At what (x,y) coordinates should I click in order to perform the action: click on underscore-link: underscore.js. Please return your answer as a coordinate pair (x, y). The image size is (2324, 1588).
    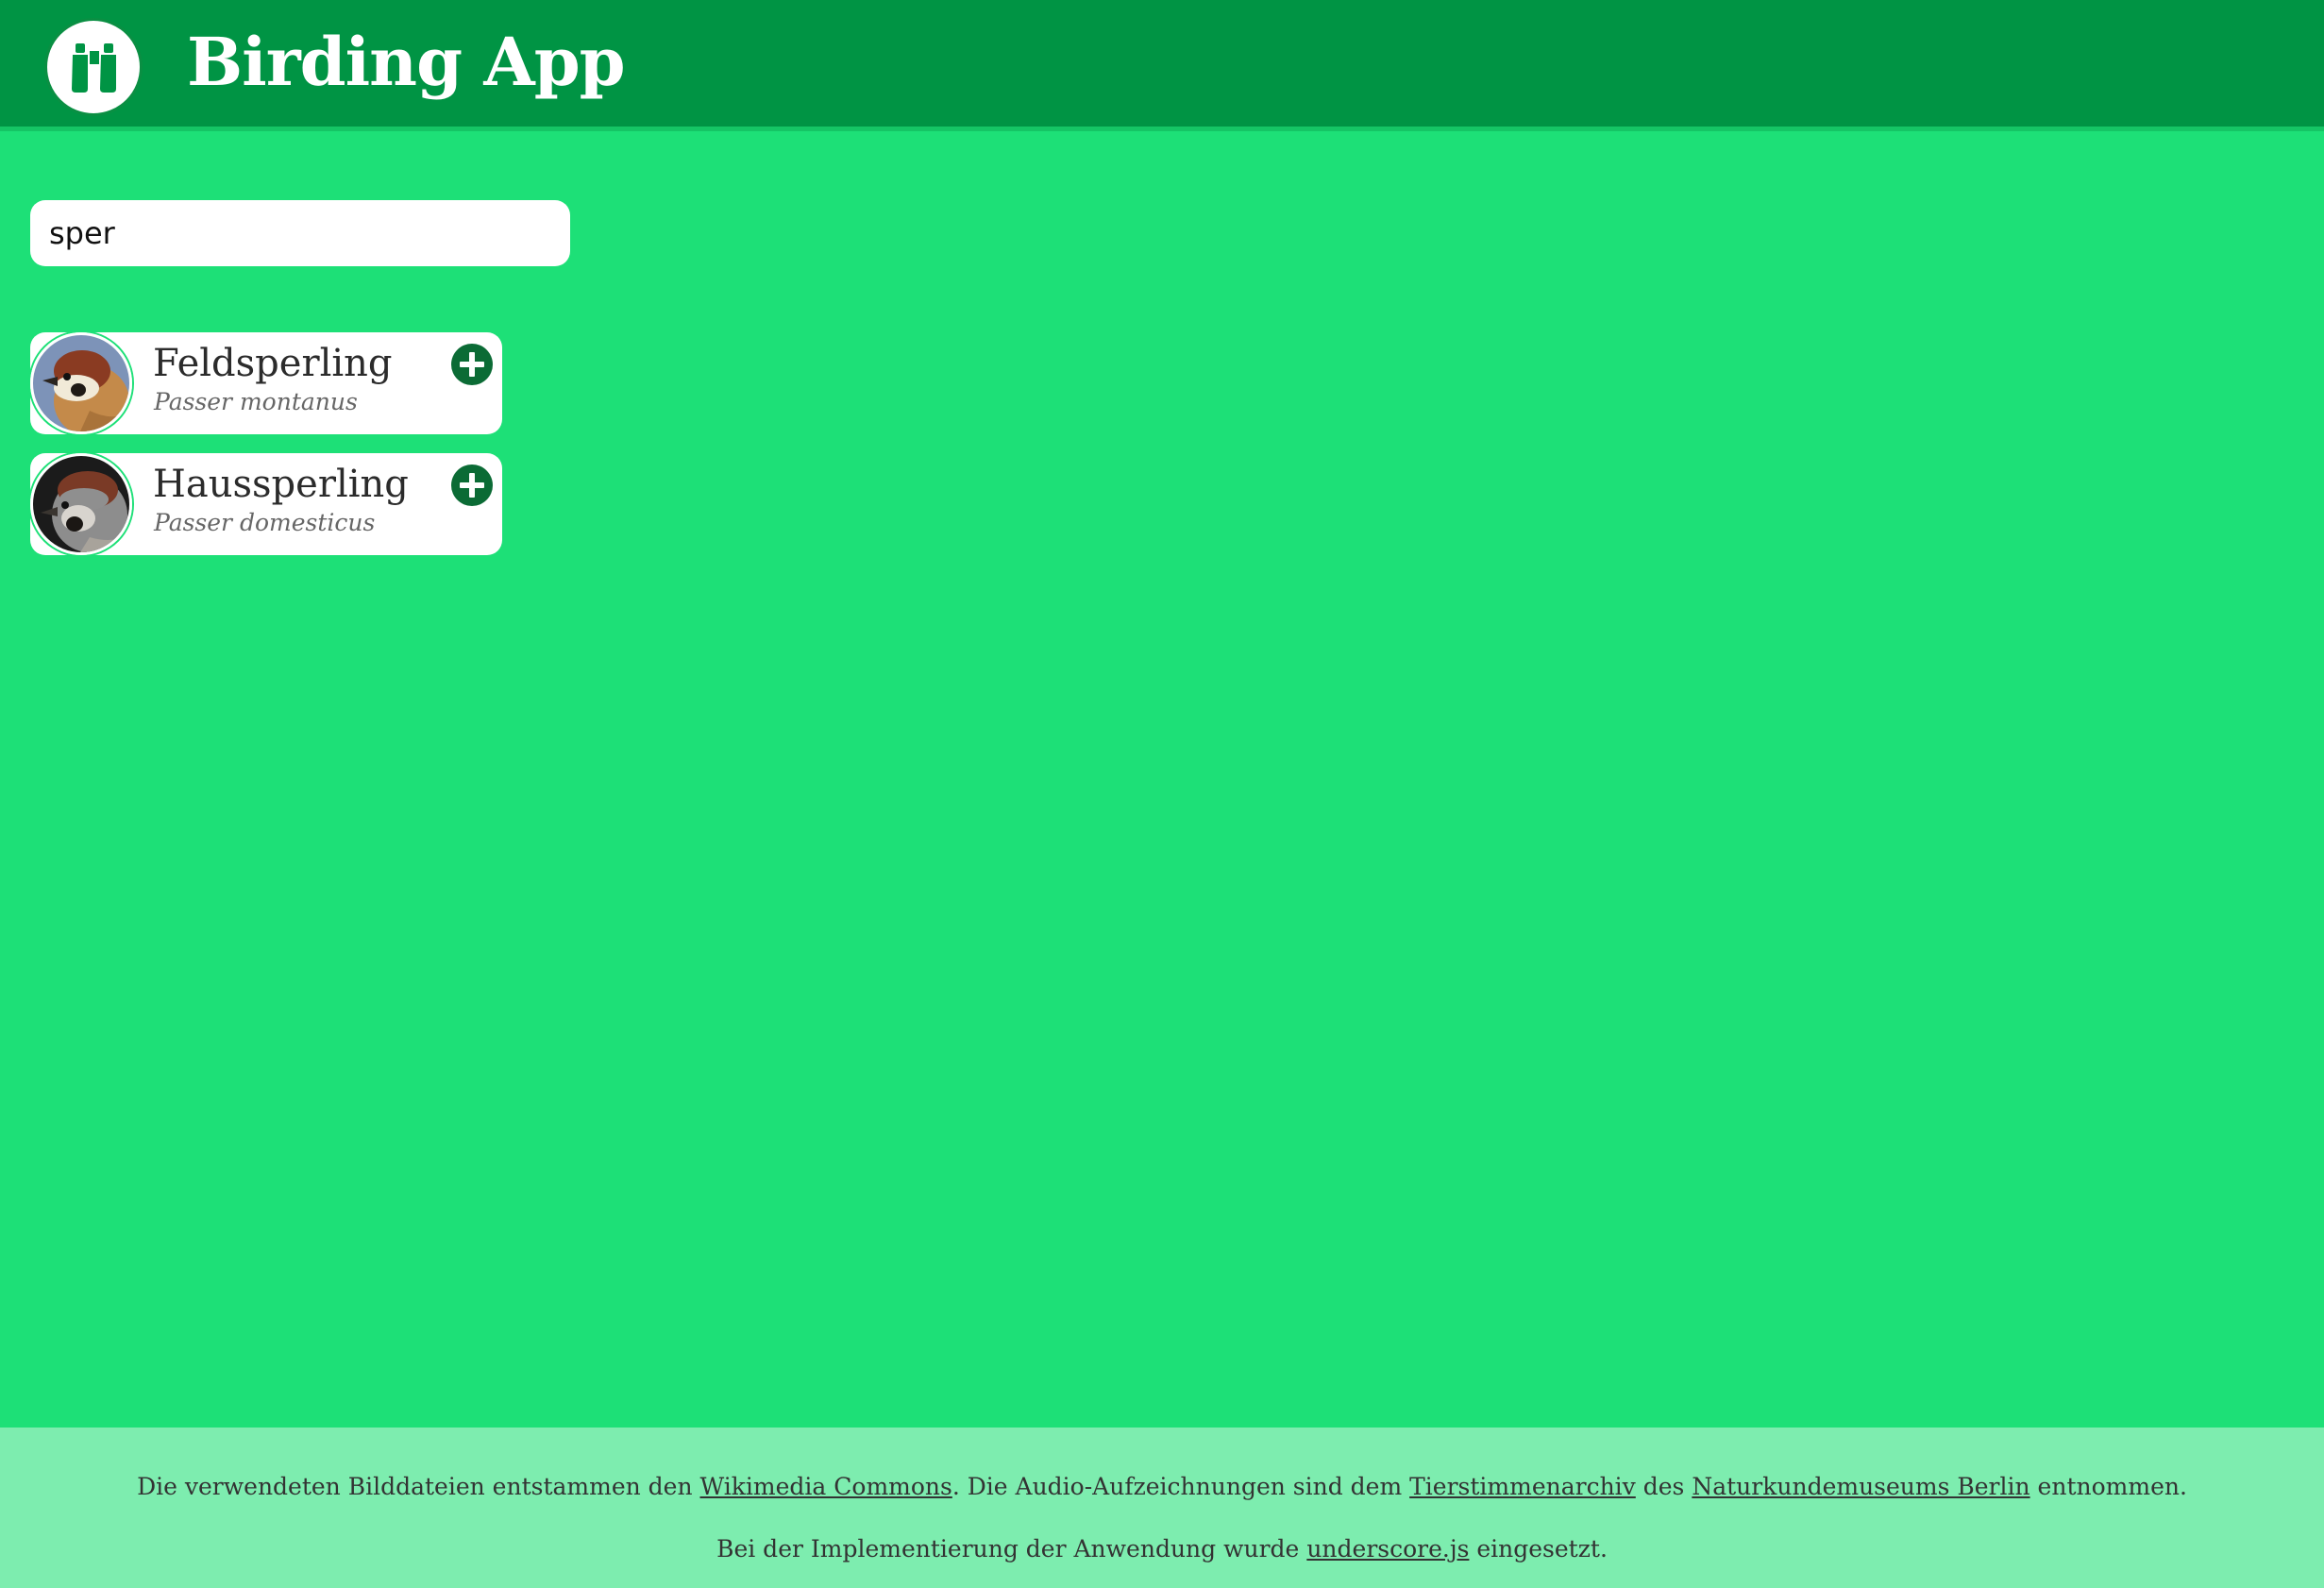
    Looking at the image, I should click on (1387, 1549).